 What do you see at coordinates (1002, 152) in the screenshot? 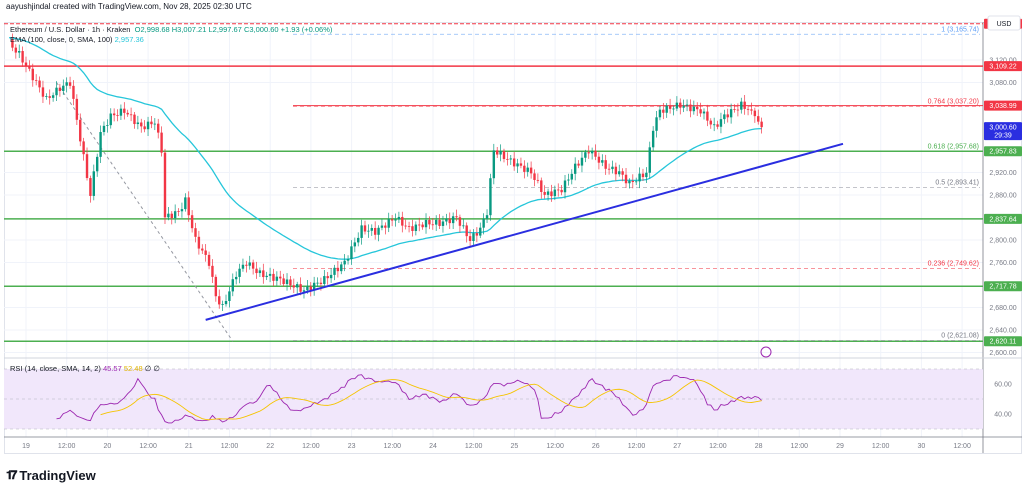
I see `price-label-text: 2,957.83` at bounding box center [1002, 152].